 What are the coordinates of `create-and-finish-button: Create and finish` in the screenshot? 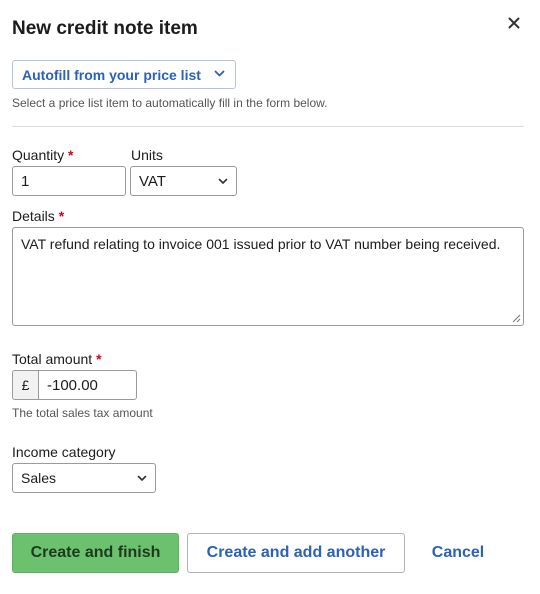 It's located at (95, 553).